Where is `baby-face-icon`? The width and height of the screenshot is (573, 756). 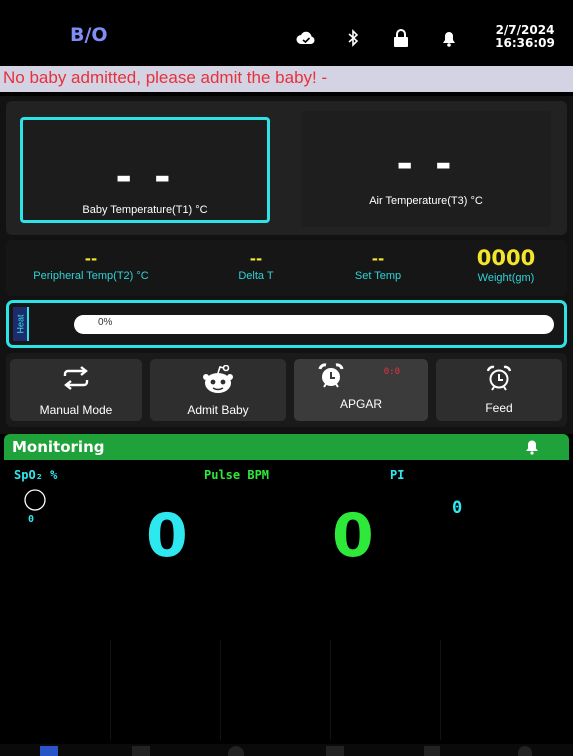
baby-face-icon is located at coordinates (218, 380).